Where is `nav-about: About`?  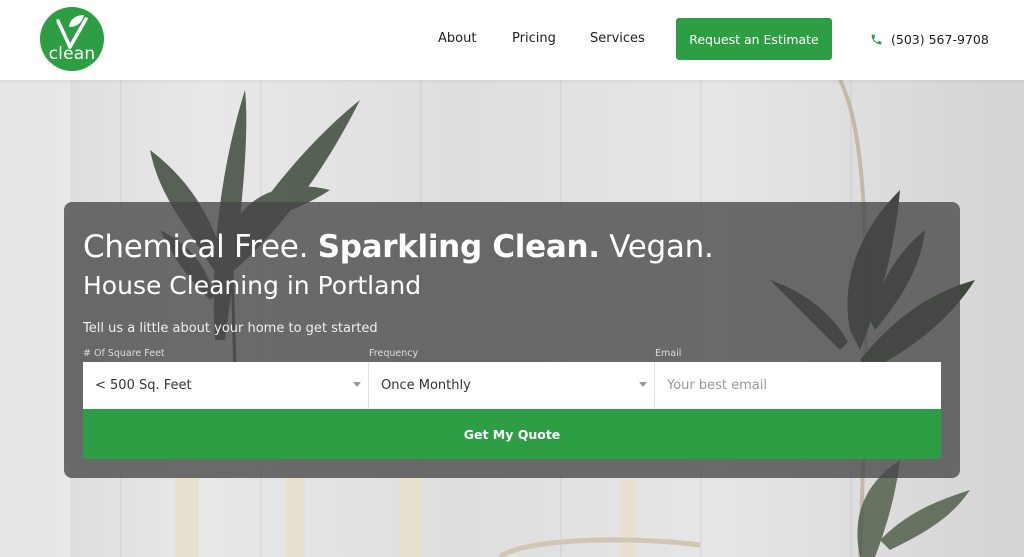 nav-about: About is located at coordinates (457, 39).